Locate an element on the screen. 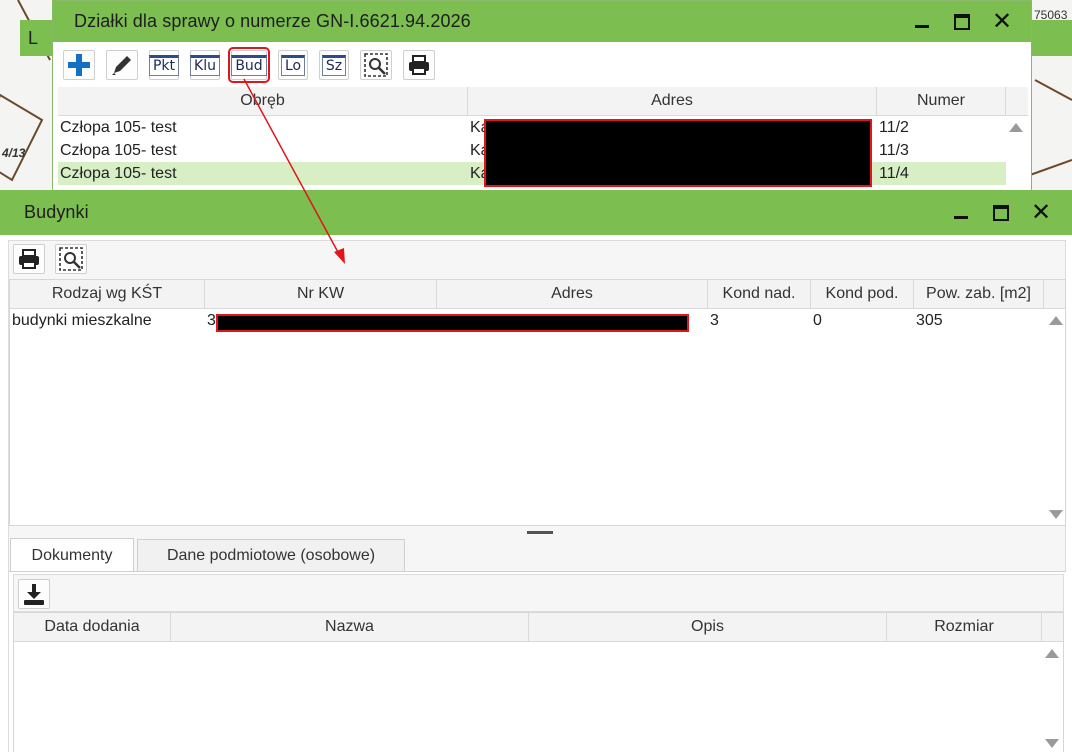 This screenshot has height=752, width=1072. background-tab: L is located at coordinates (38, 38).